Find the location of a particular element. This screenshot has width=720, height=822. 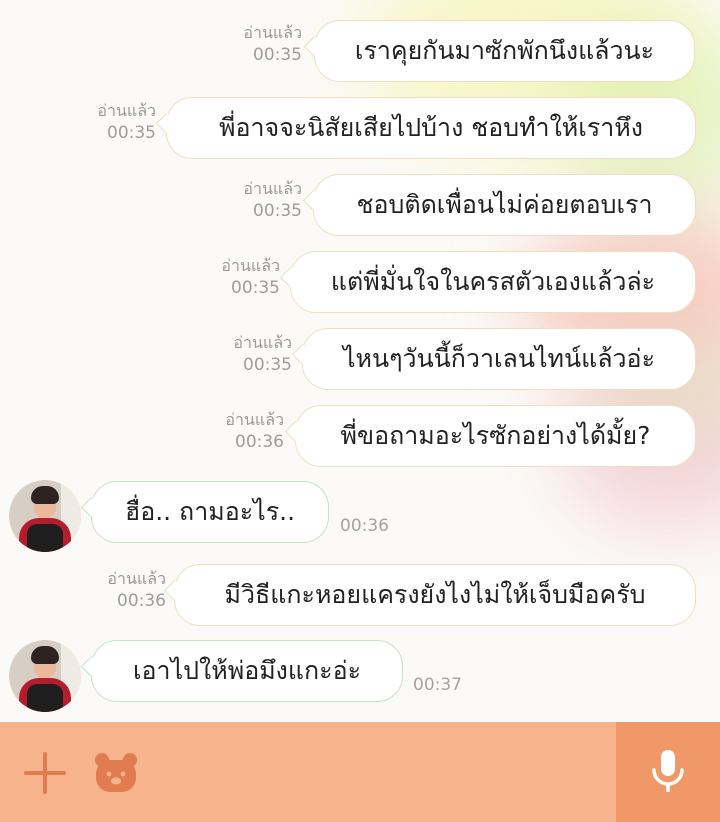

message-bubble: ชอบติดเพื่อนไม่ค่อยตอบเรา is located at coordinates (504, 205).